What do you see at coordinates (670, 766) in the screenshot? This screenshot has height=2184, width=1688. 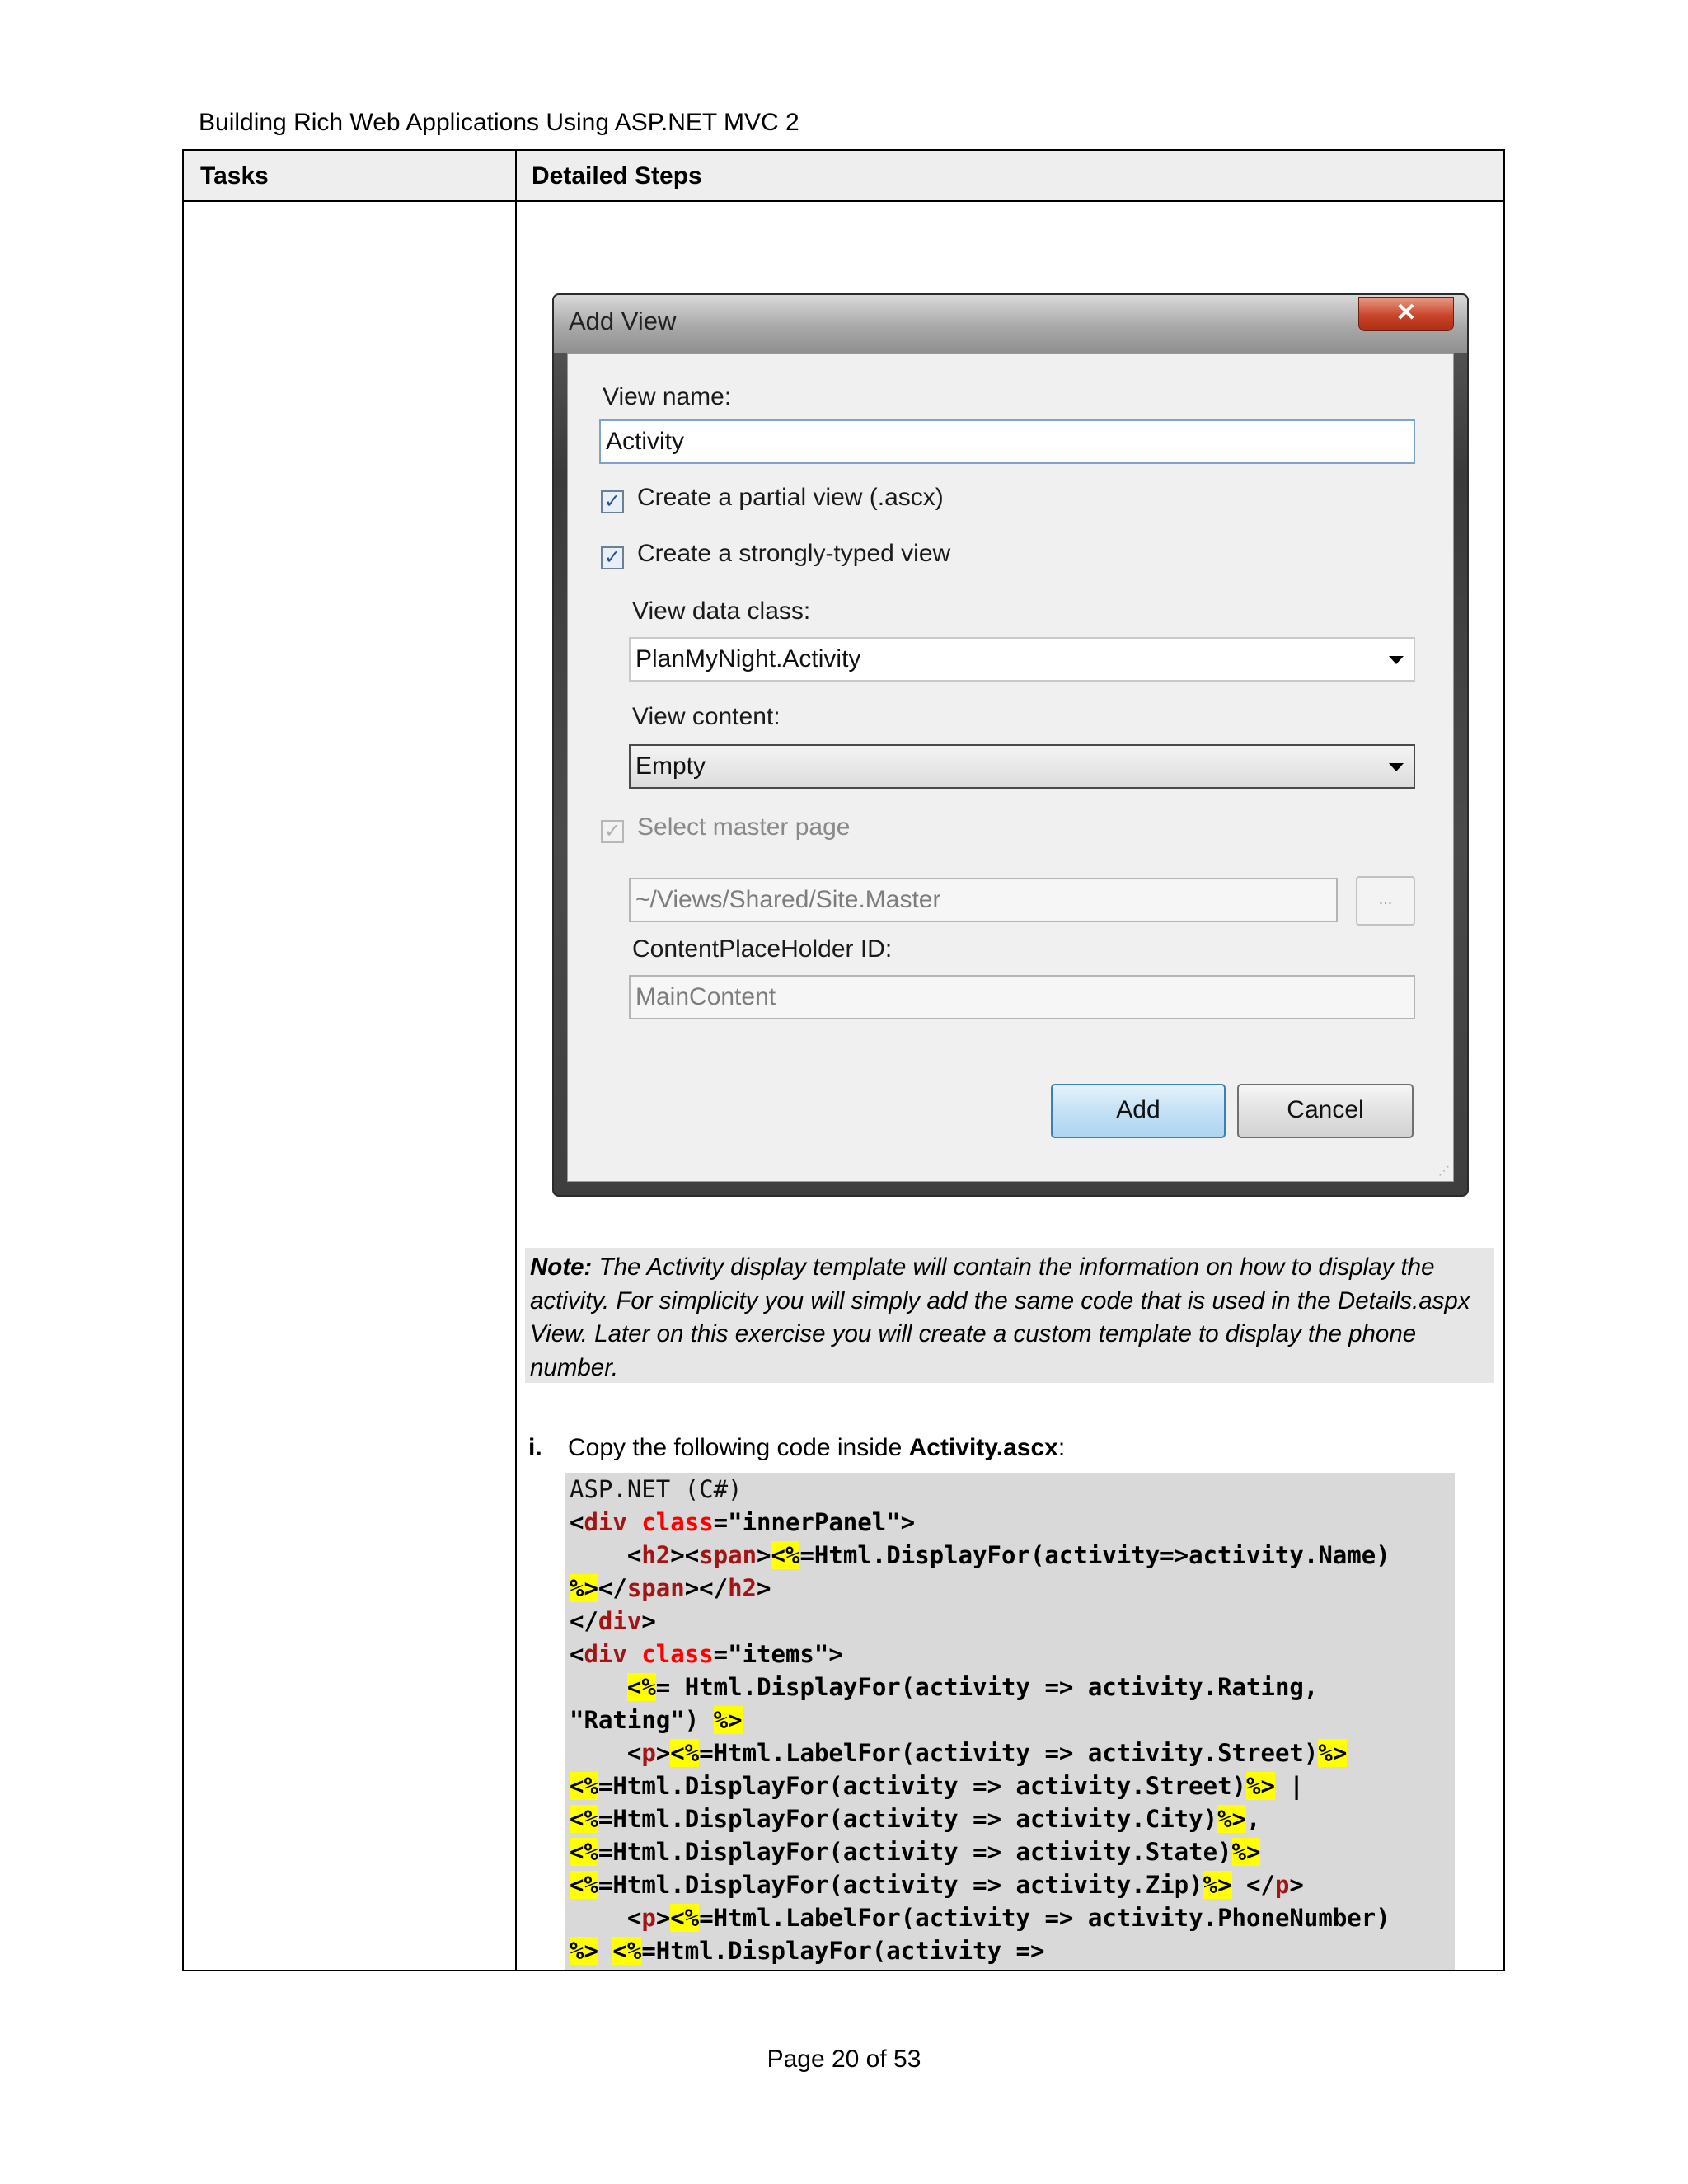 I see `view-content-value: Empty` at bounding box center [670, 766].